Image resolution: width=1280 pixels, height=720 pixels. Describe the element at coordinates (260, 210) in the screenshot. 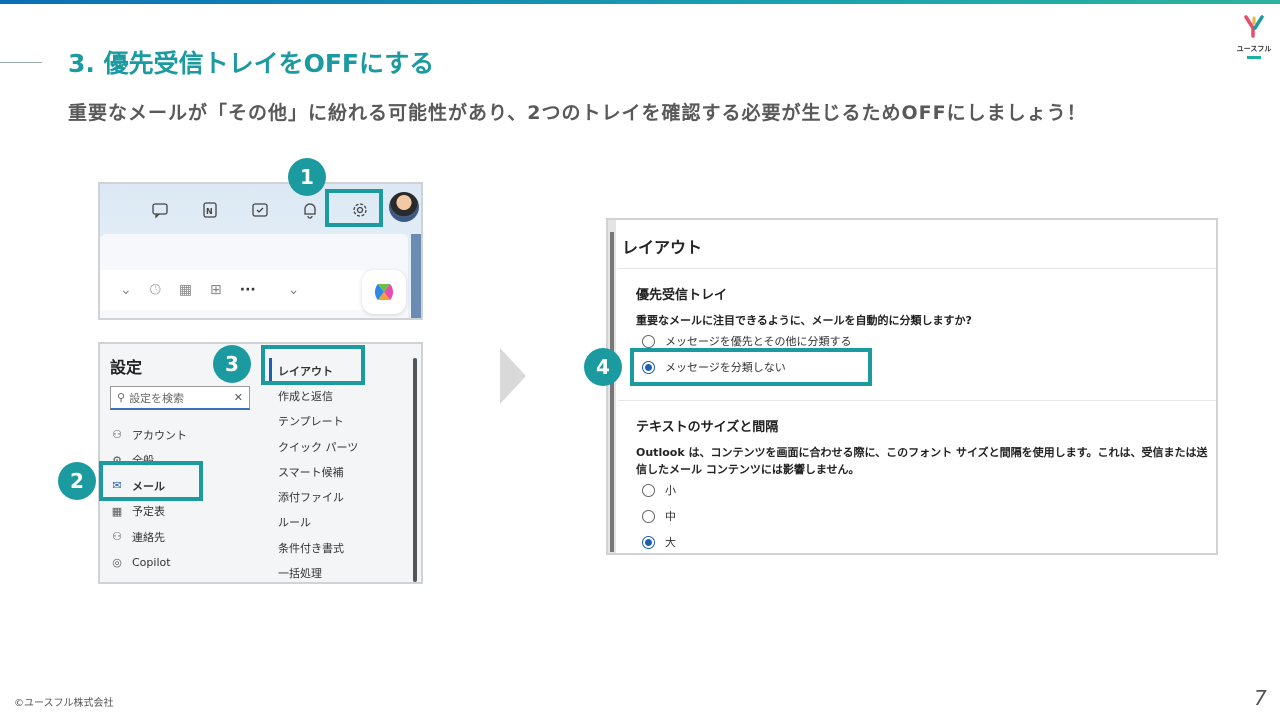

I see `todo-icon` at that location.